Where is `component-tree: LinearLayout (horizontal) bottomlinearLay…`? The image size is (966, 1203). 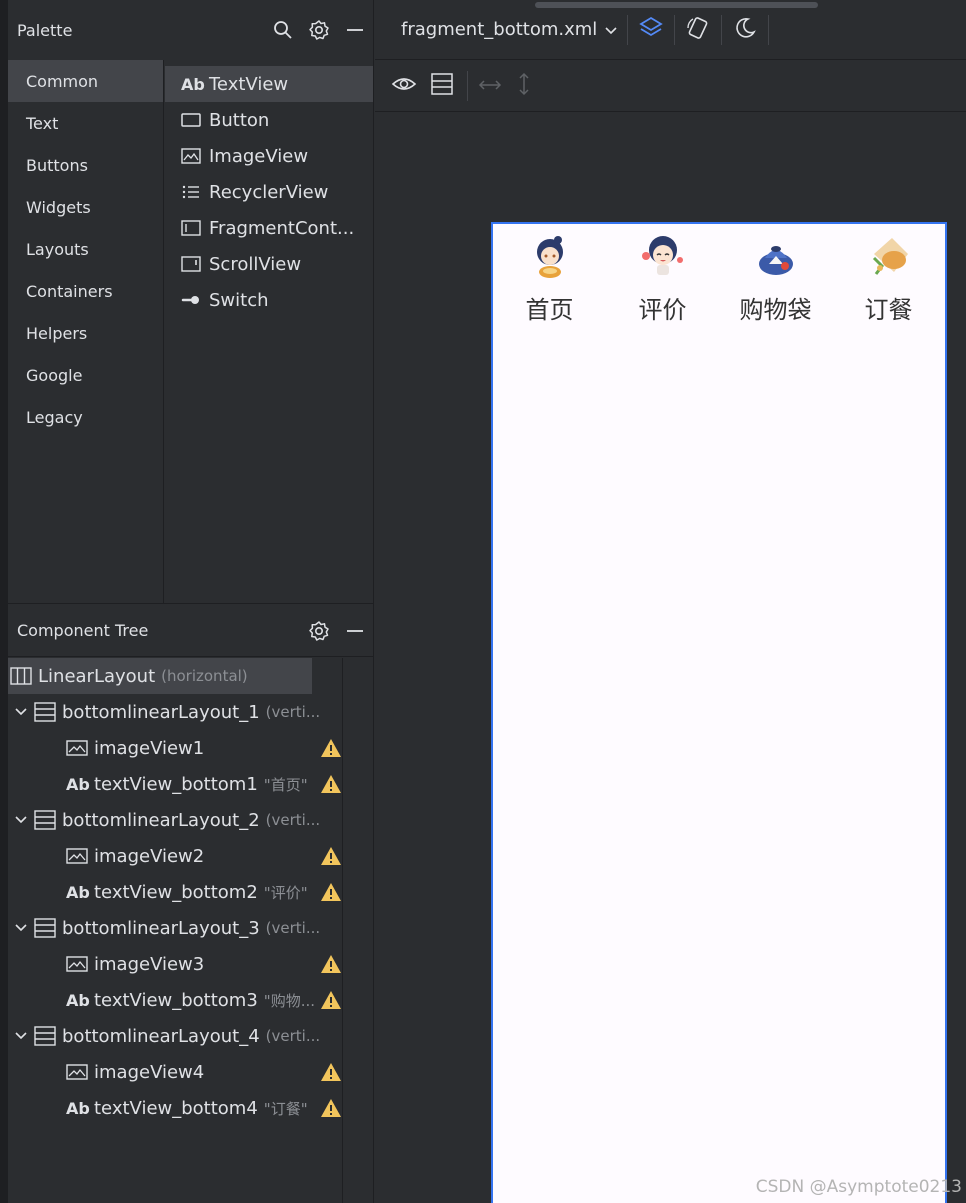
component-tree: LinearLayout (horizontal) bottomlinearLay… is located at coordinates (175, 892).